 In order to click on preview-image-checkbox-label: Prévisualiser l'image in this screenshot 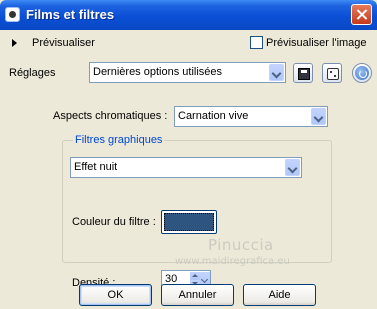, I will do `click(316, 43)`.